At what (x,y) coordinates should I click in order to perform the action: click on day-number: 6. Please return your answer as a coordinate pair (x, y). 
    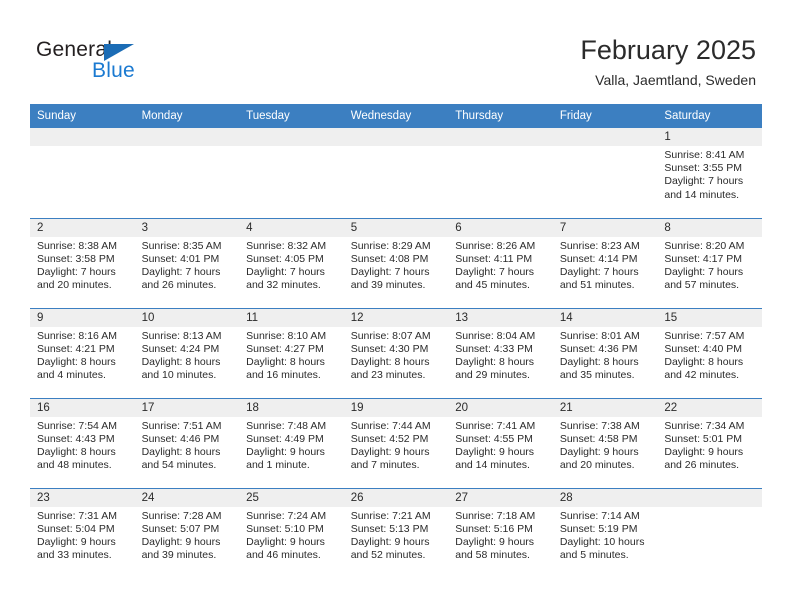
    Looking at the image, I should click on (500, 227).